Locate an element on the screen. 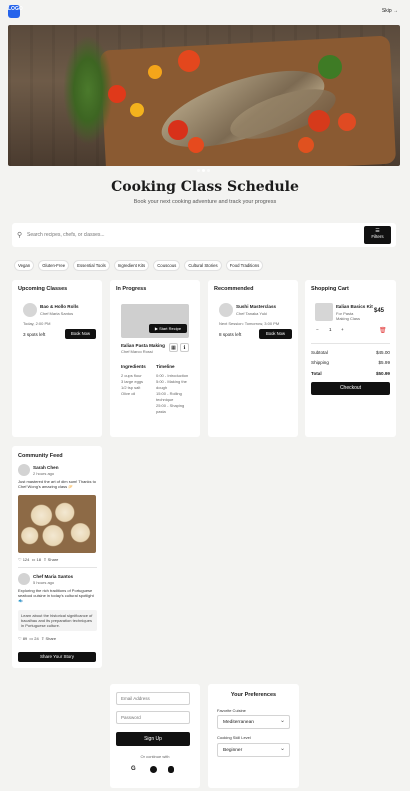  checkout-button: Checkout is located at coordinates (350, 388).